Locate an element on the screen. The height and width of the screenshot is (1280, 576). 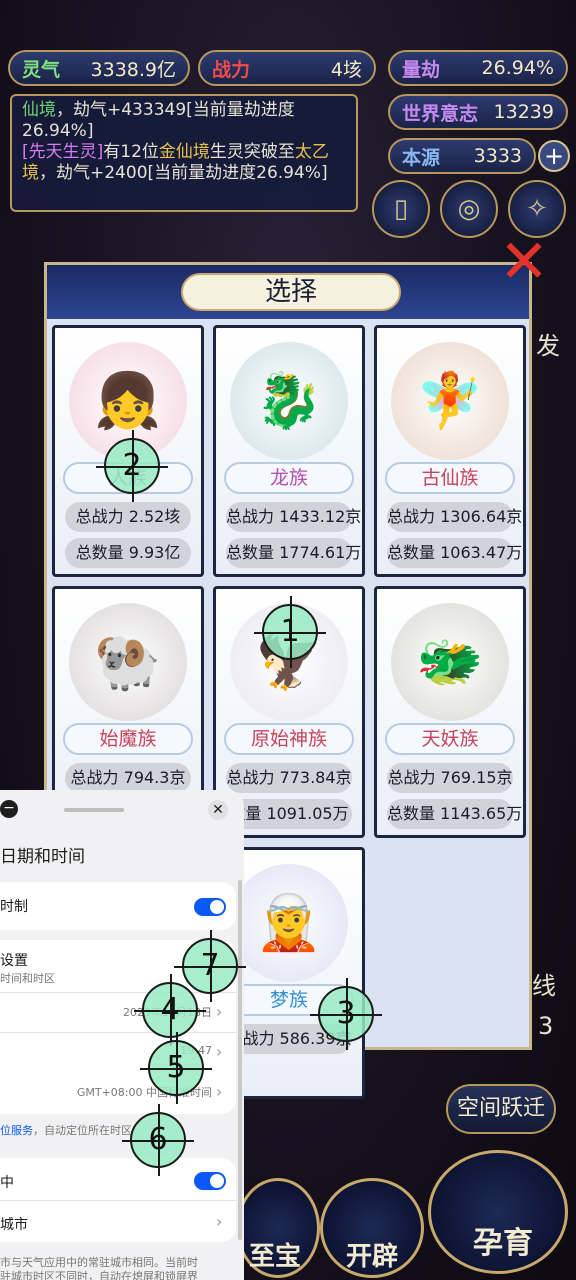
settings-title: 日期和时间 is located at coordinates (42, 857).